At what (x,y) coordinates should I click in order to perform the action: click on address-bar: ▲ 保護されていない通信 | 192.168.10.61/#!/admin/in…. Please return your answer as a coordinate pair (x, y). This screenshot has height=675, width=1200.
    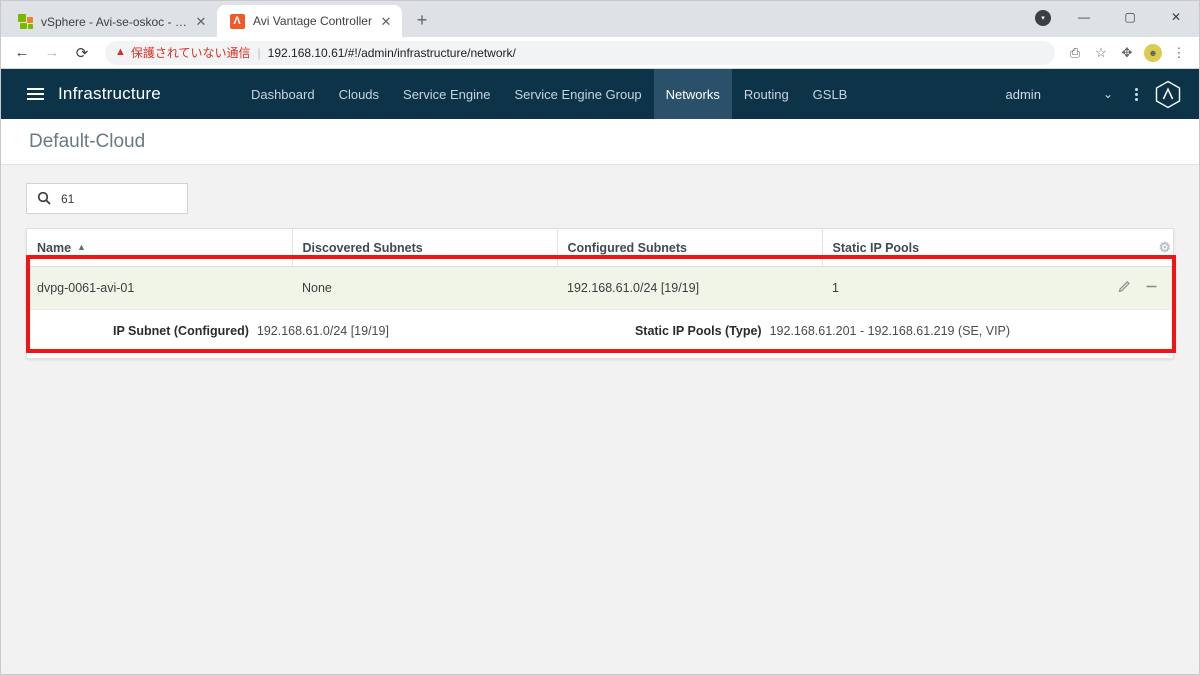
    Looking at the image, I should click on (580, 52).